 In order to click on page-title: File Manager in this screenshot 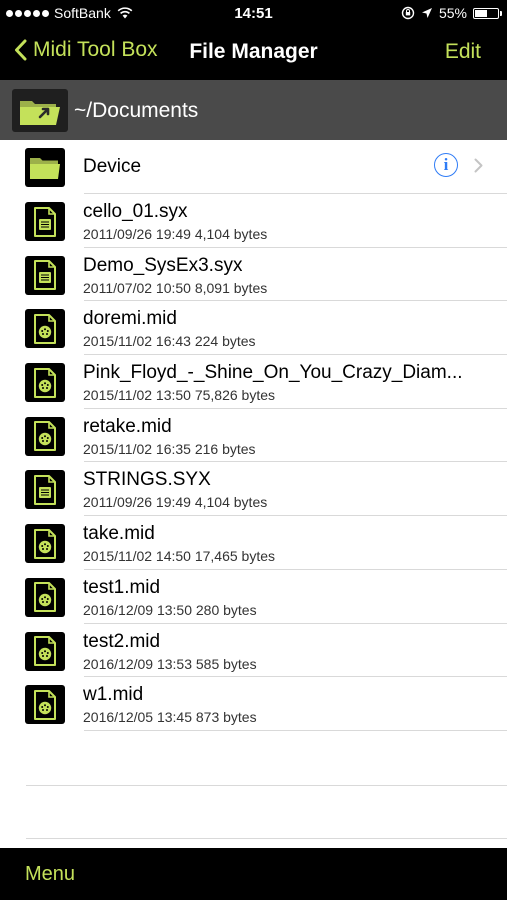, I will do `click(253, 51)`.